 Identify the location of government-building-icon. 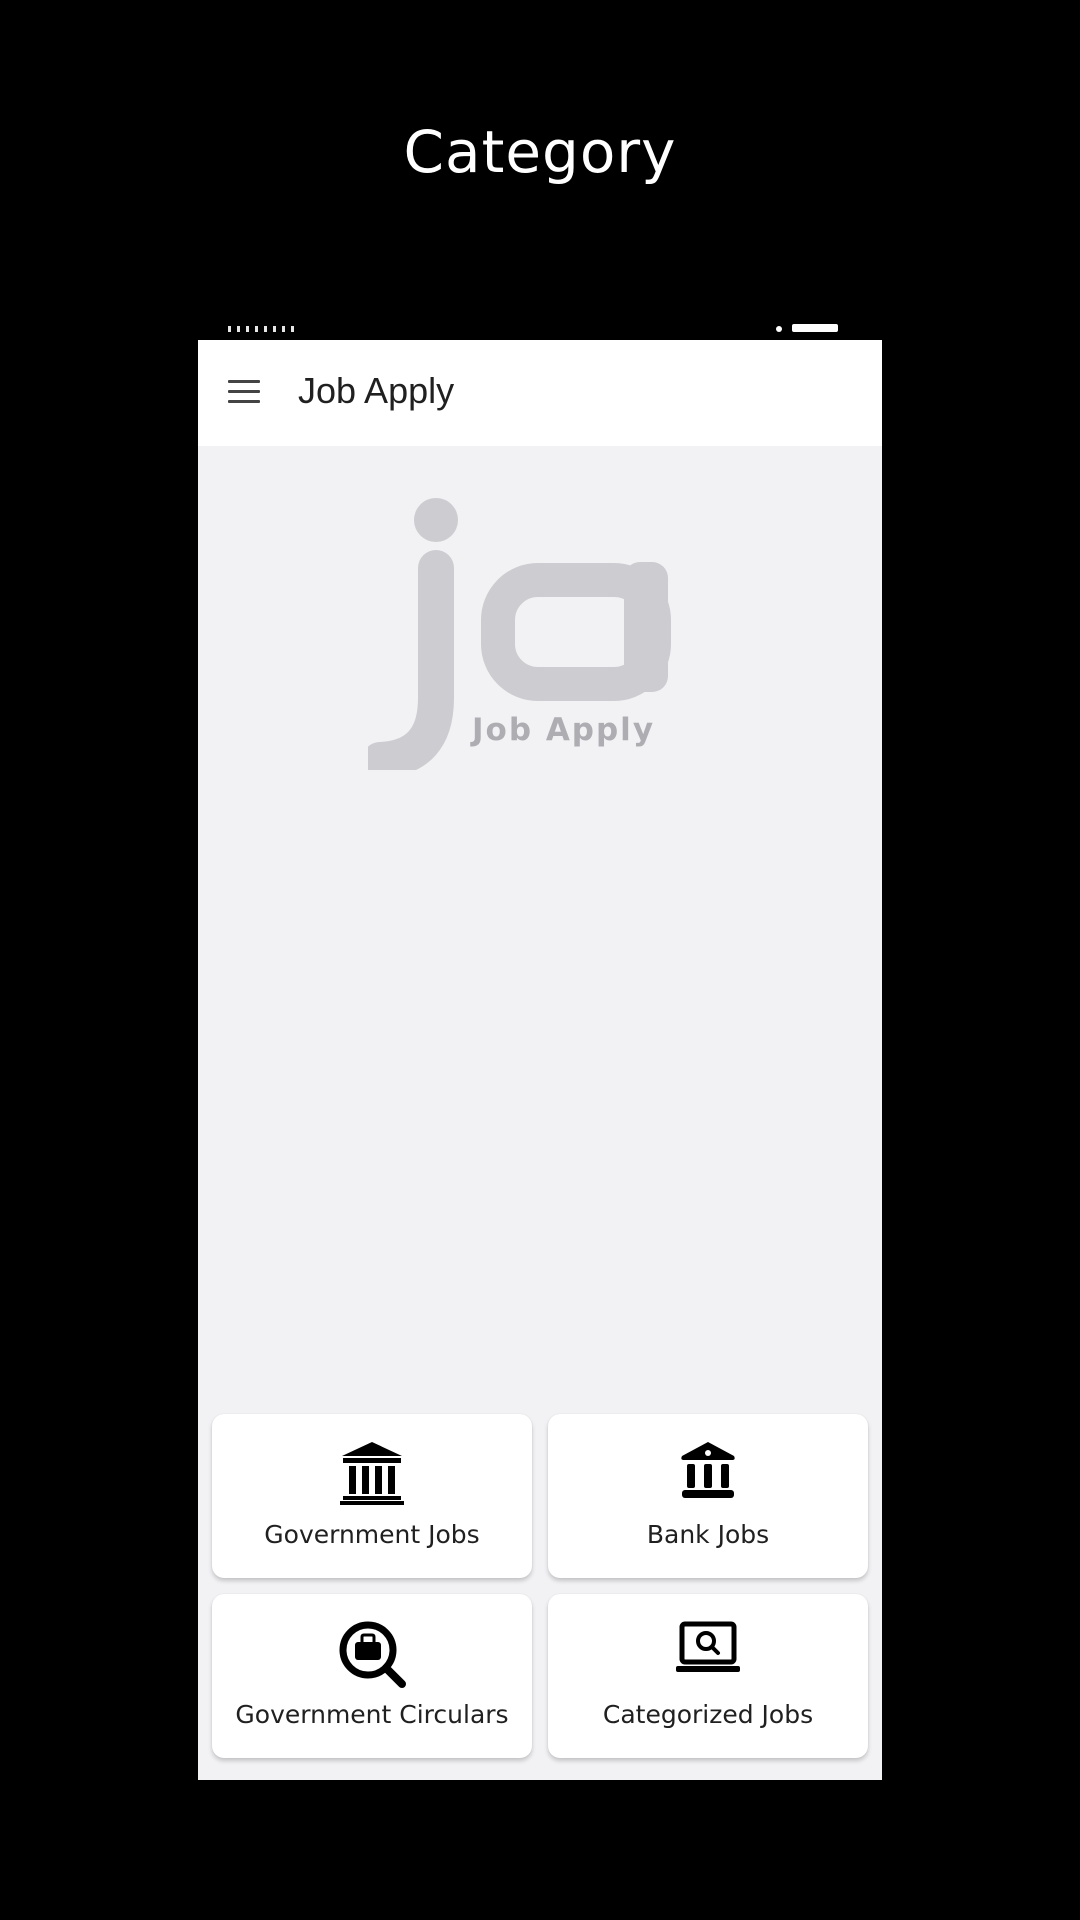
(372, 1473).